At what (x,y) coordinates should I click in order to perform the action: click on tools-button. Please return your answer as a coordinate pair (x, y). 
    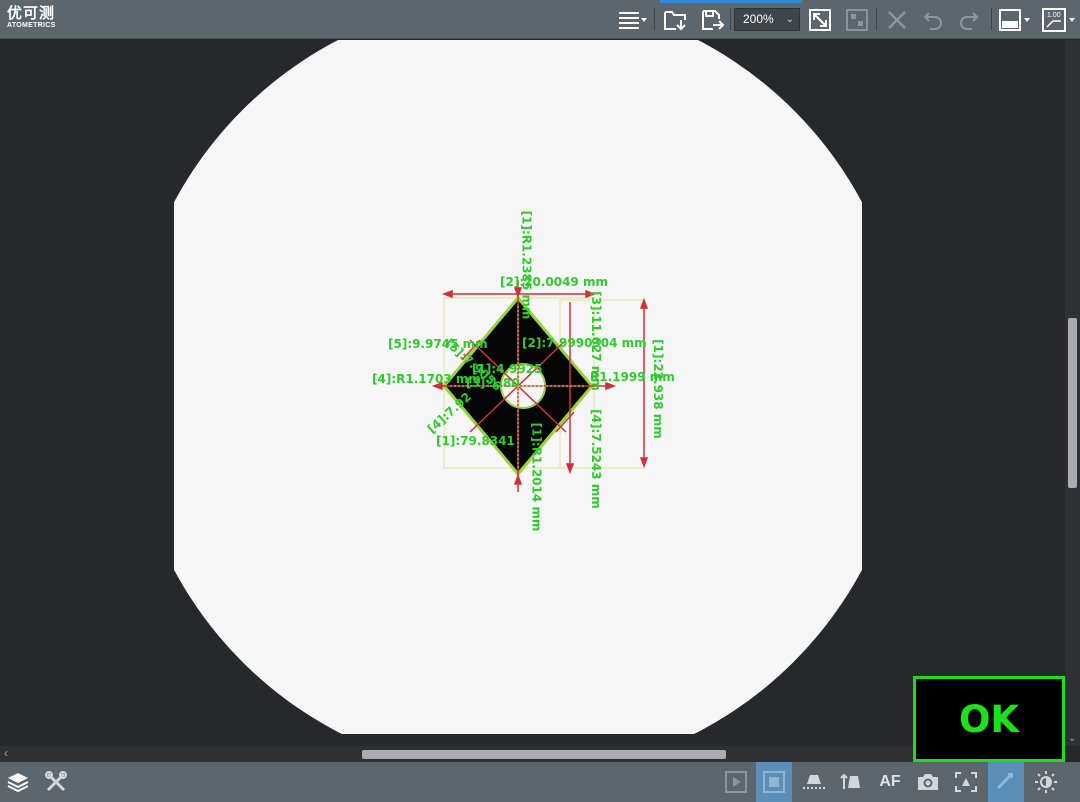
    Looking at the image, I should click on (56, 782).